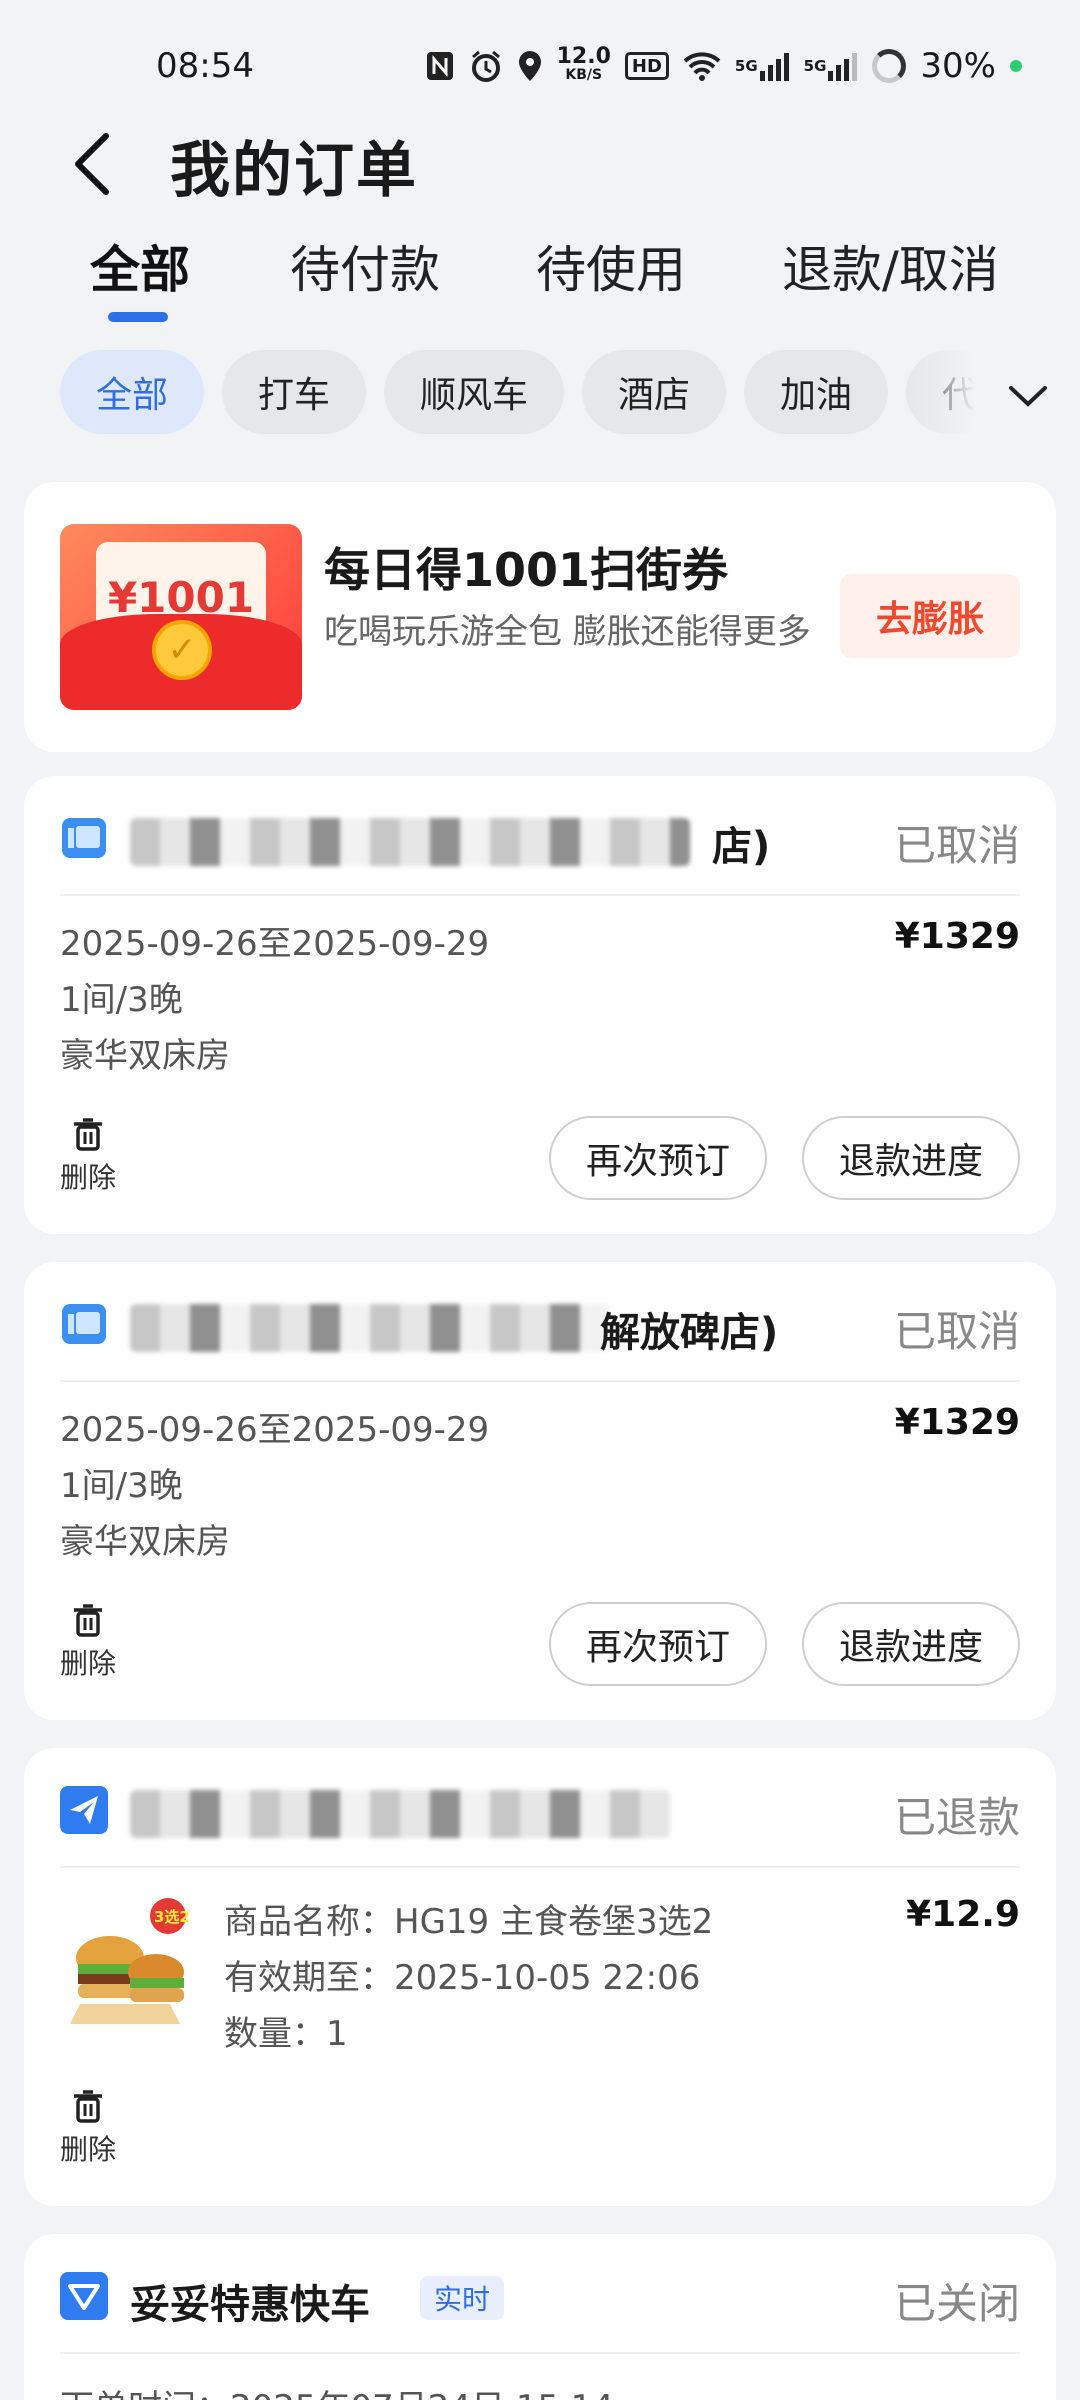 This screenshot has height=2400, width=1080. I want to click on battery-percent: 30%, so click(958, 66).